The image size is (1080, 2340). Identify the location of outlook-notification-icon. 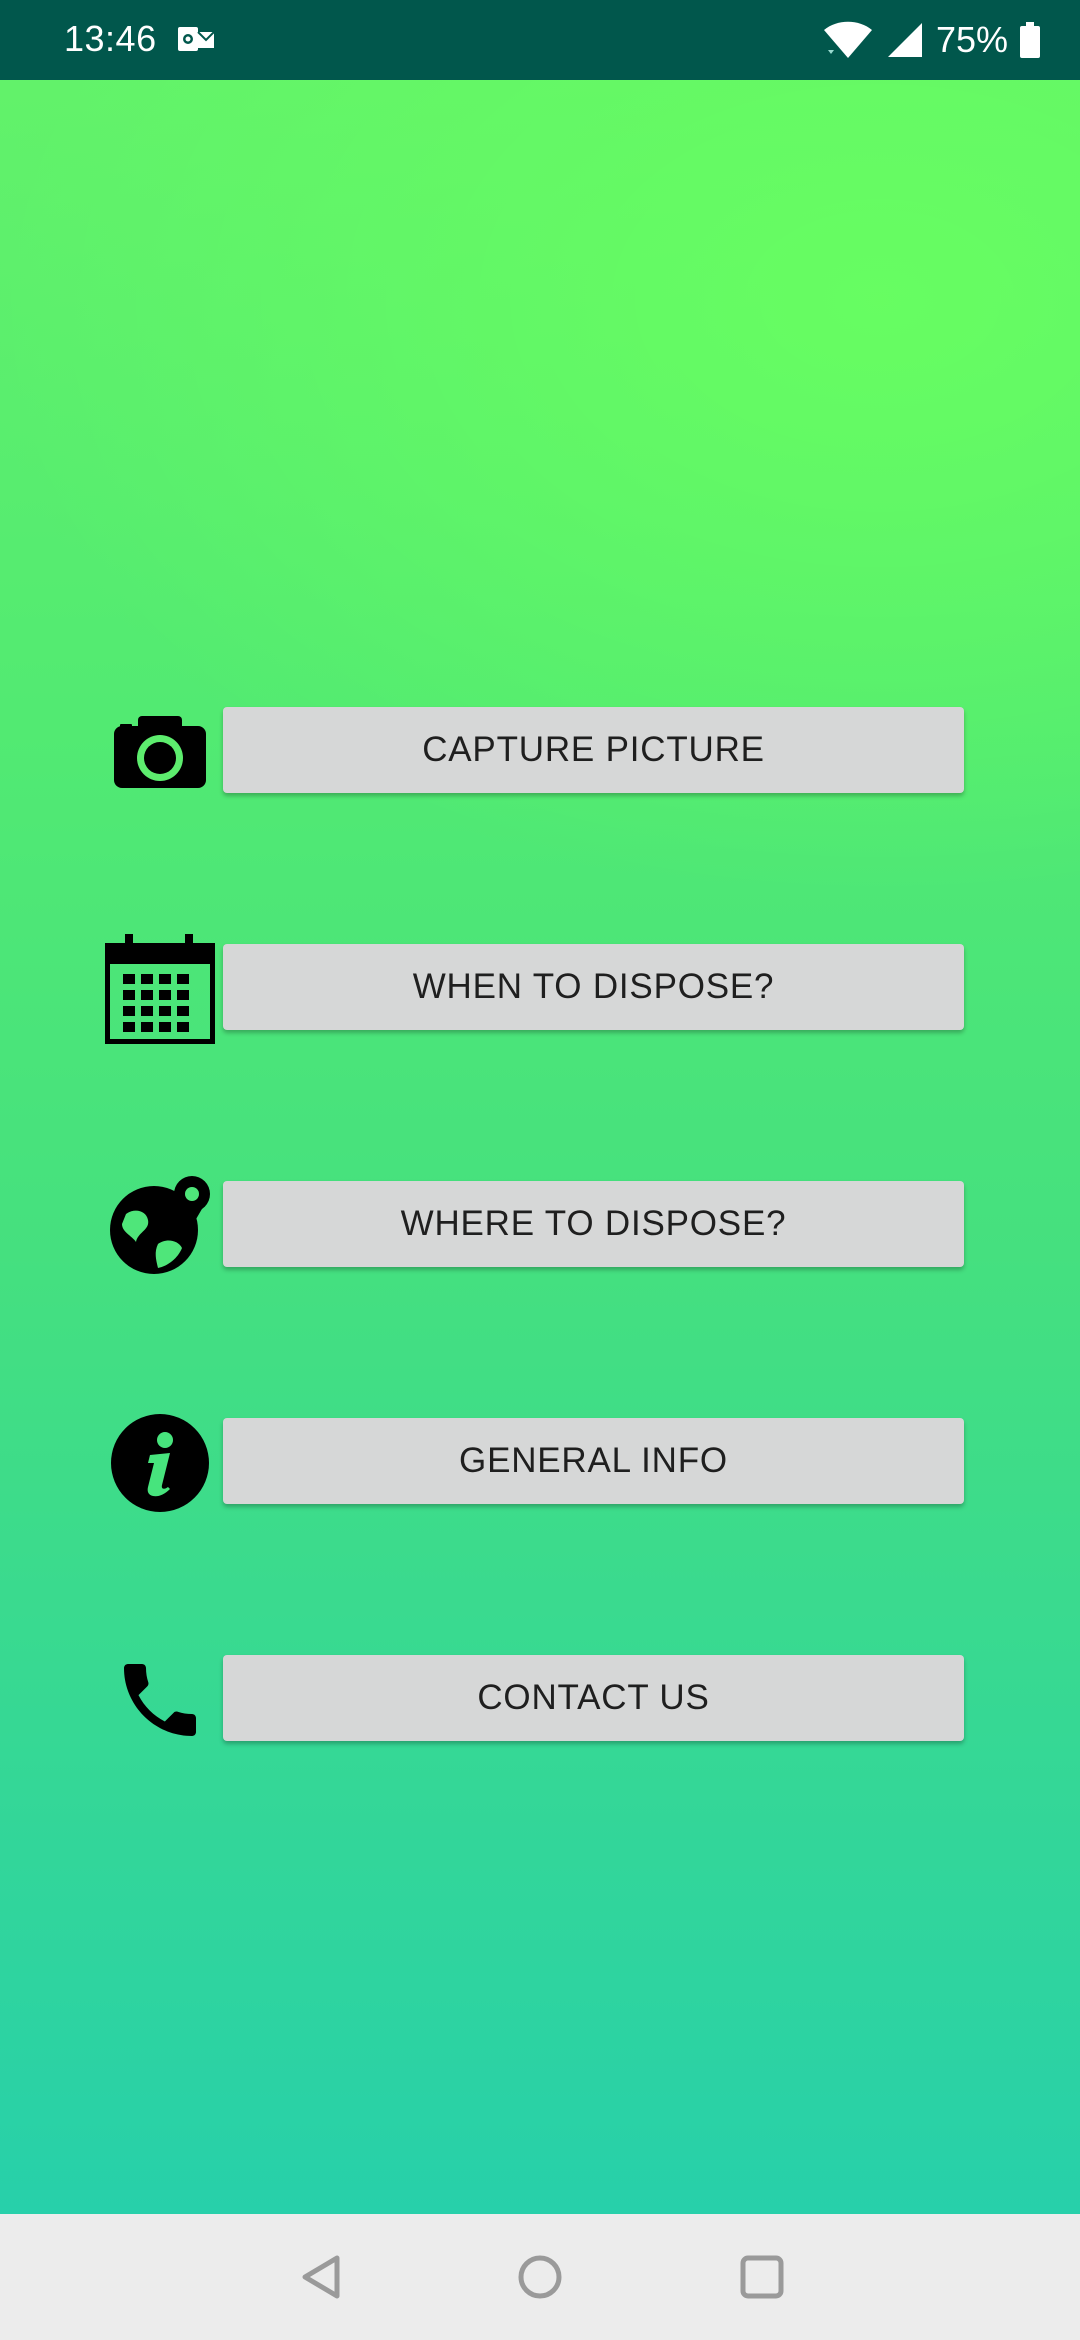
(196, 39).